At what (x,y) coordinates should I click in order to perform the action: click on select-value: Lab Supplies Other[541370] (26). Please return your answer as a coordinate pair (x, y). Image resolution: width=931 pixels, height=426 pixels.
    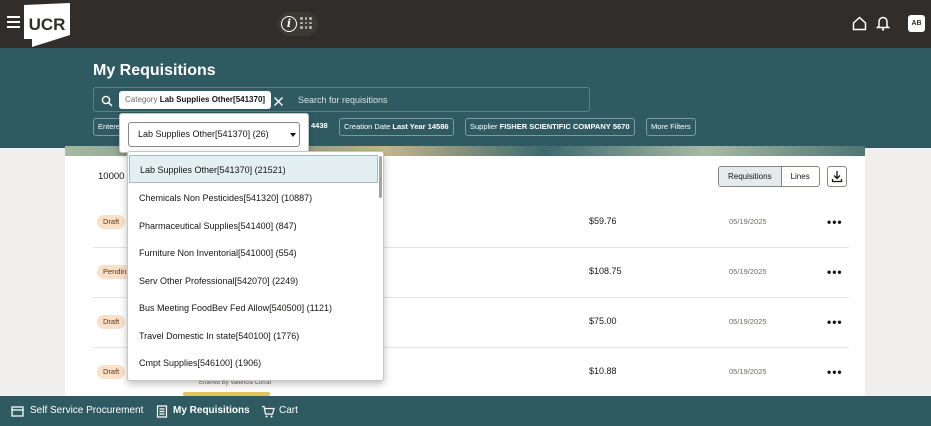
    Looking at the image, I should click on (203, 134).